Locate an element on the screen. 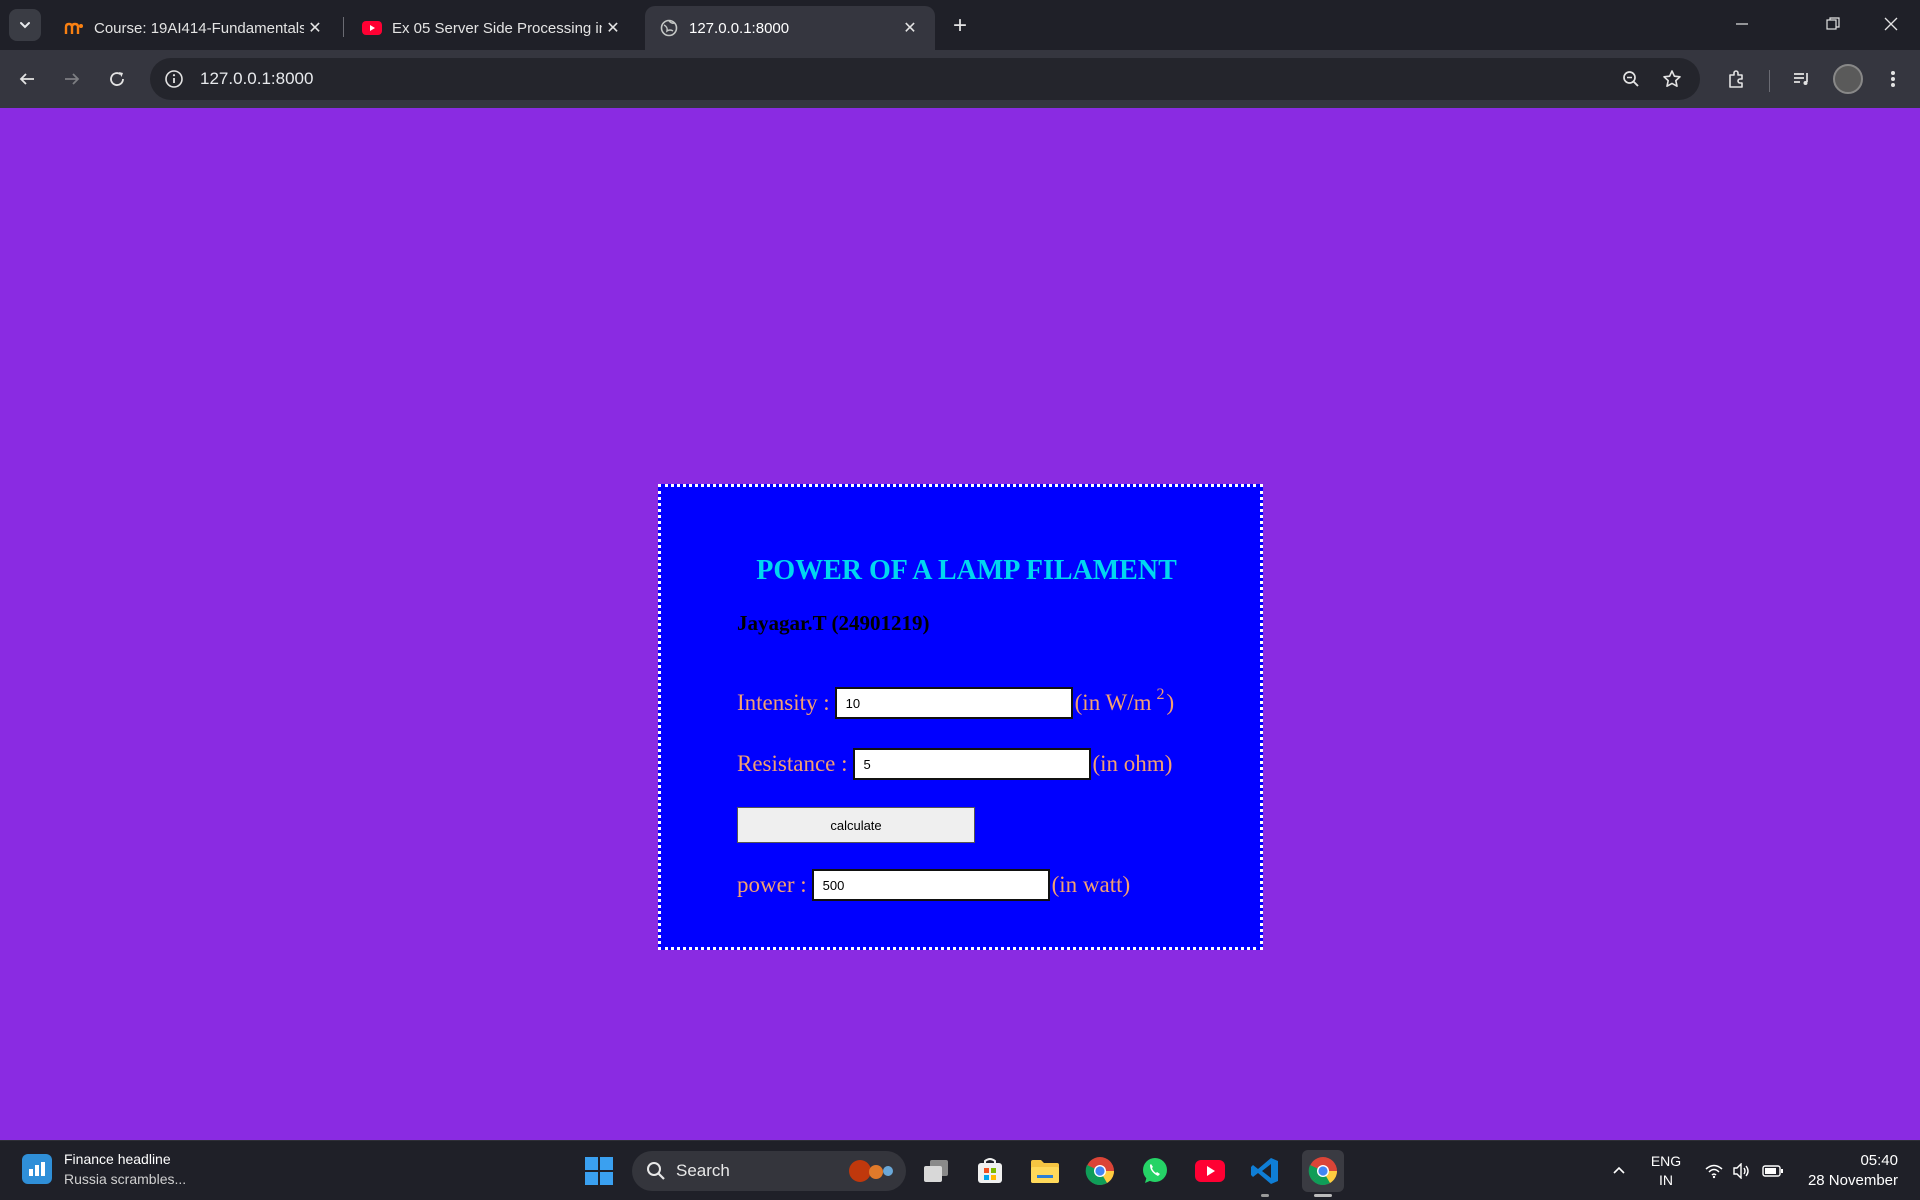 Image resolution: width=1920 pixels, height=1200 pixels. search-icon is located at coordinates (656, 1171).